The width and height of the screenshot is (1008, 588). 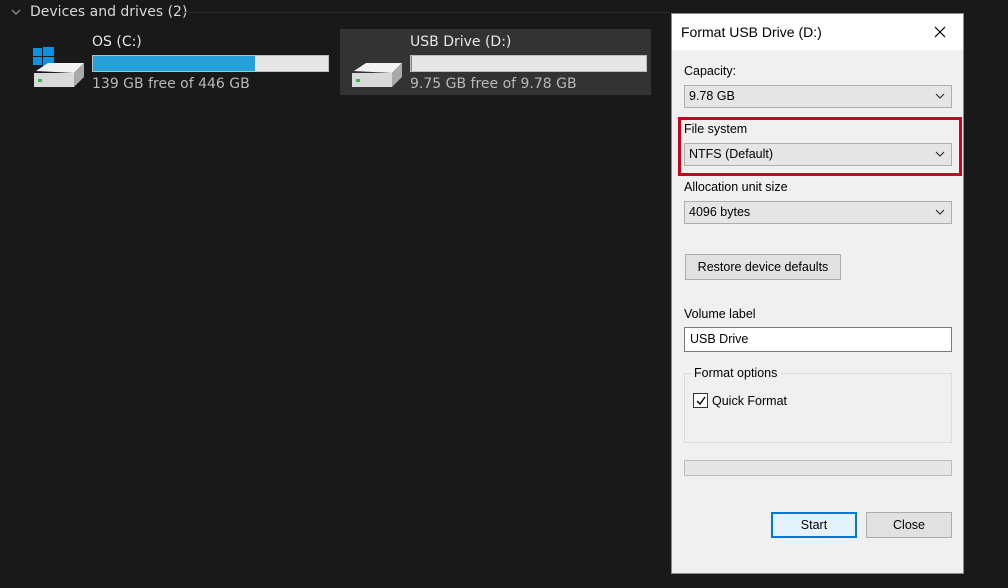 I want to click on format-options-label: Format options, so click(x=736, y=373).